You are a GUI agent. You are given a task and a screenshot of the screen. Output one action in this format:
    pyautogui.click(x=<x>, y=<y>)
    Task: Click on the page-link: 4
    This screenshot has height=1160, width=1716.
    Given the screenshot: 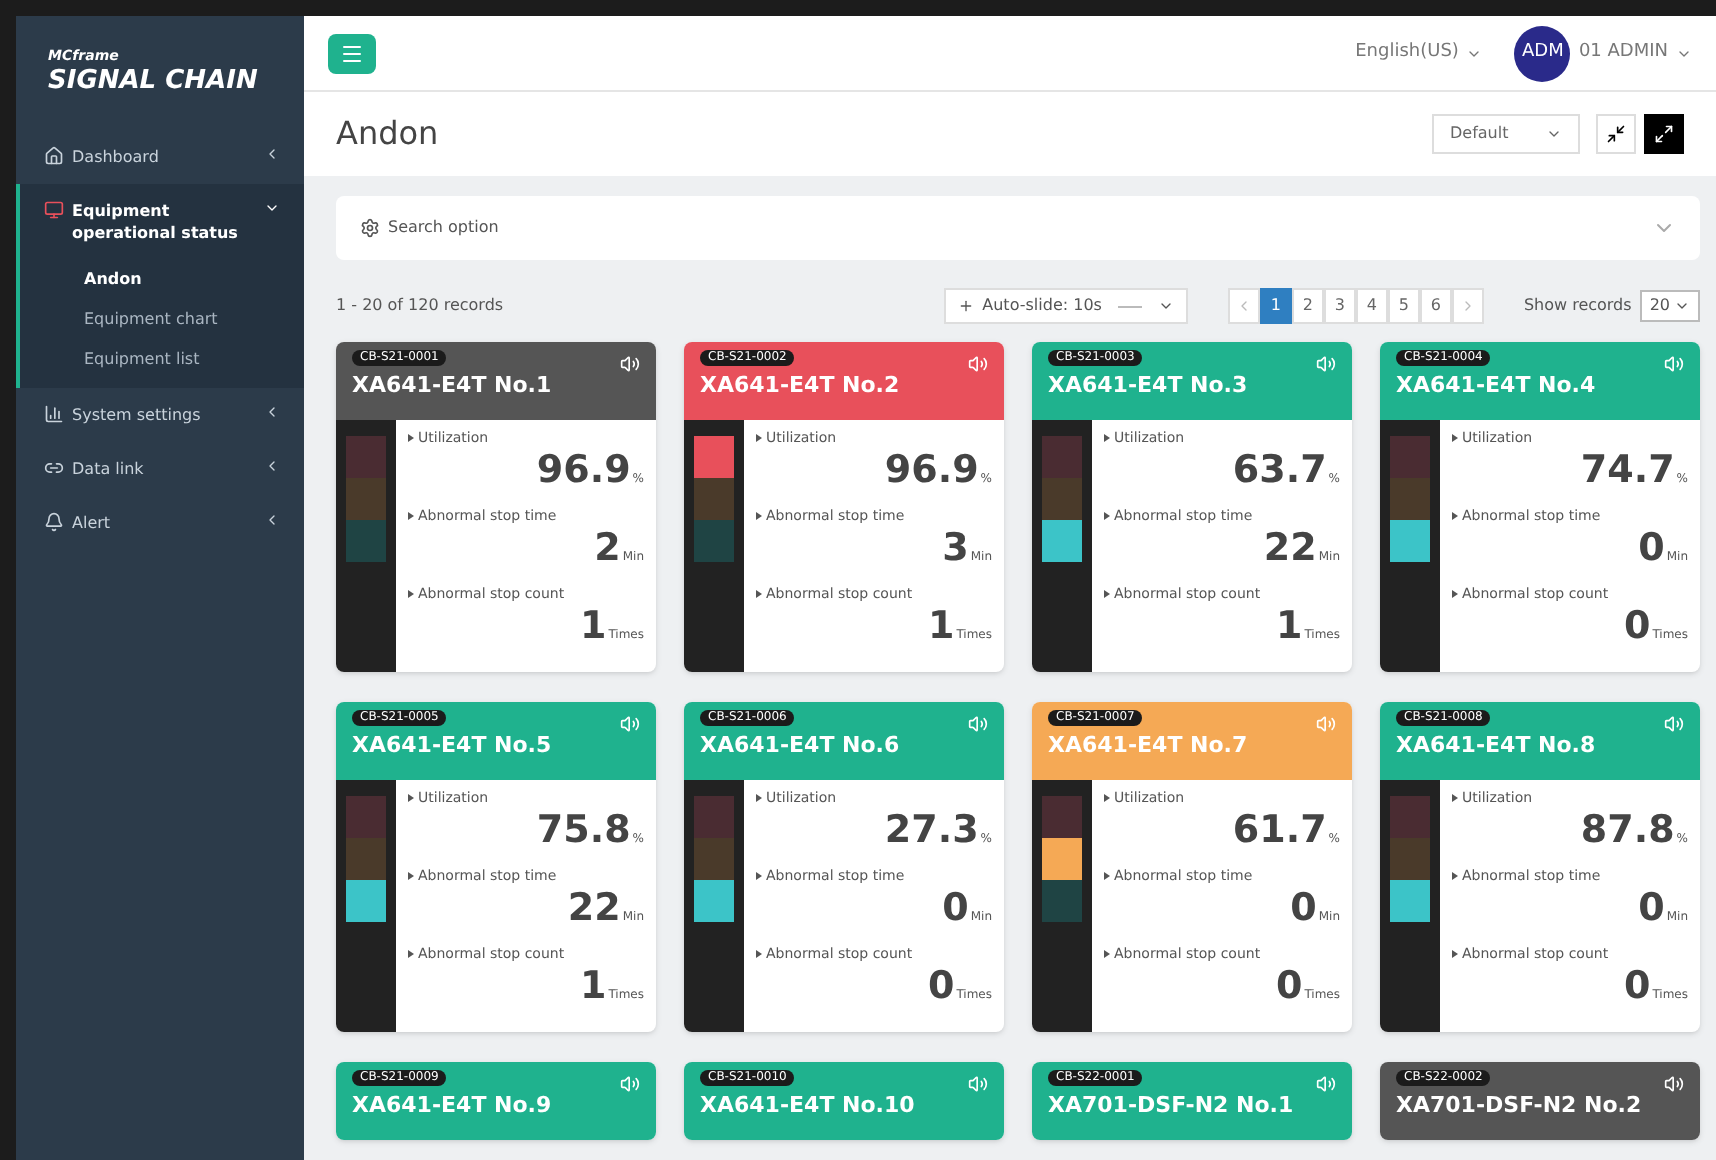 What is the action you would take?
    pyautogui.click(x=1371, y=306)
    